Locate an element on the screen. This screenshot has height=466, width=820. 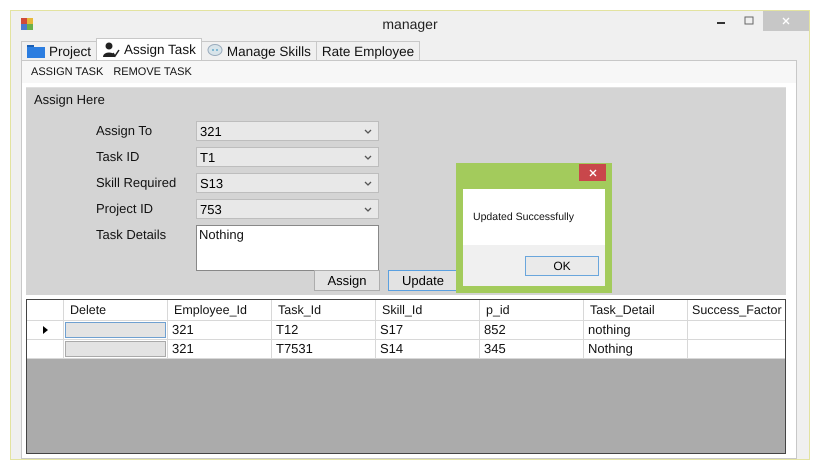
field-label: Assign To is located at coordinates (125, 131).